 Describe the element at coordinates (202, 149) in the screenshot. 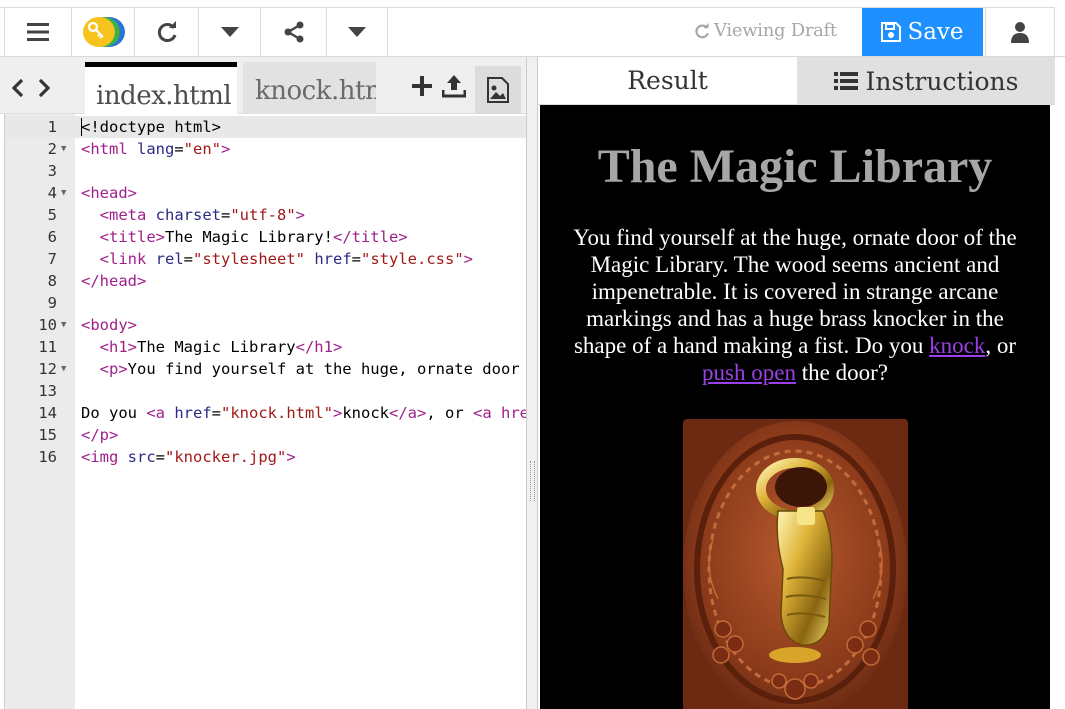

I see `code-token: "en"` at that location.